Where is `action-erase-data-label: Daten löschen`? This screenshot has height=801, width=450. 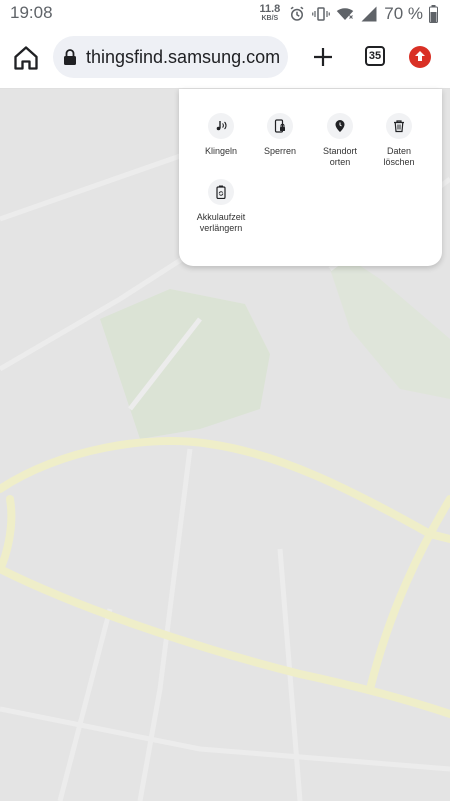
action-erase-data-label: Daten löschen is located at coordinates (399, 156).